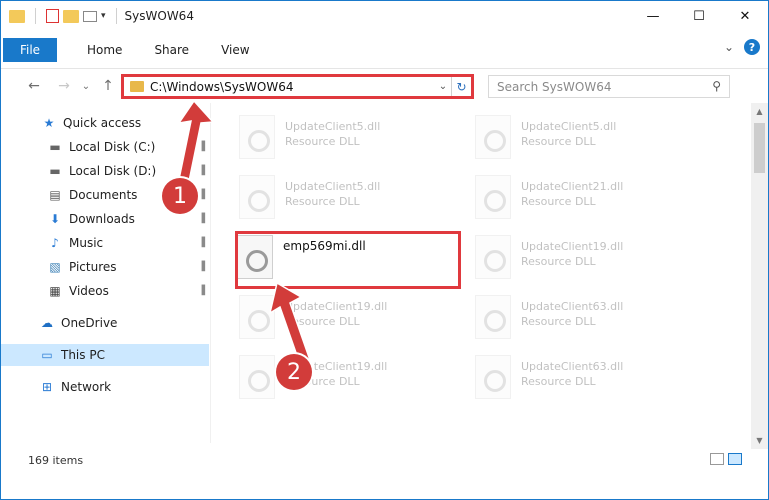 This screenshot has width=769, height=500. Describe the element at coordinates (56, 460) in the screenshot. I see `item-count: 169 items` at that location.